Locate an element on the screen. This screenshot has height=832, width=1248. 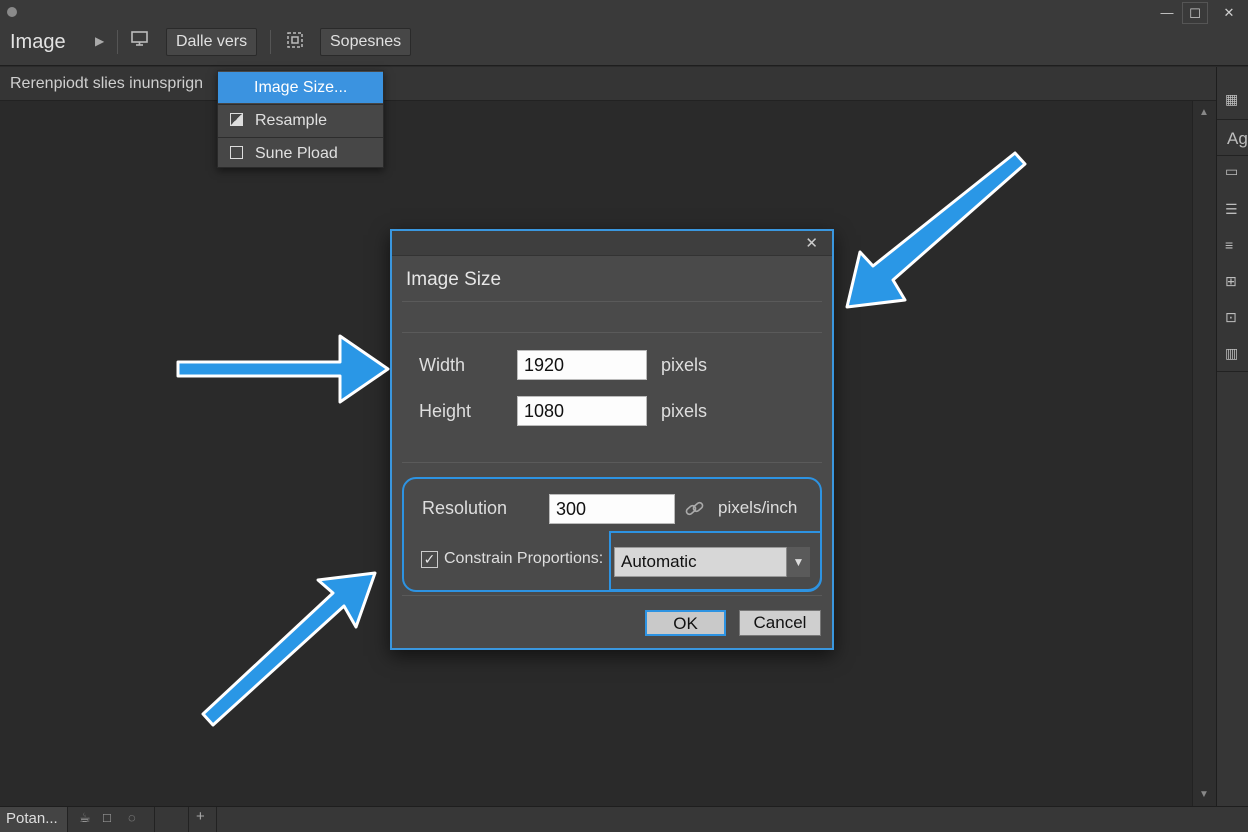
minimize-button: — is located at coordinates (1167, 13).